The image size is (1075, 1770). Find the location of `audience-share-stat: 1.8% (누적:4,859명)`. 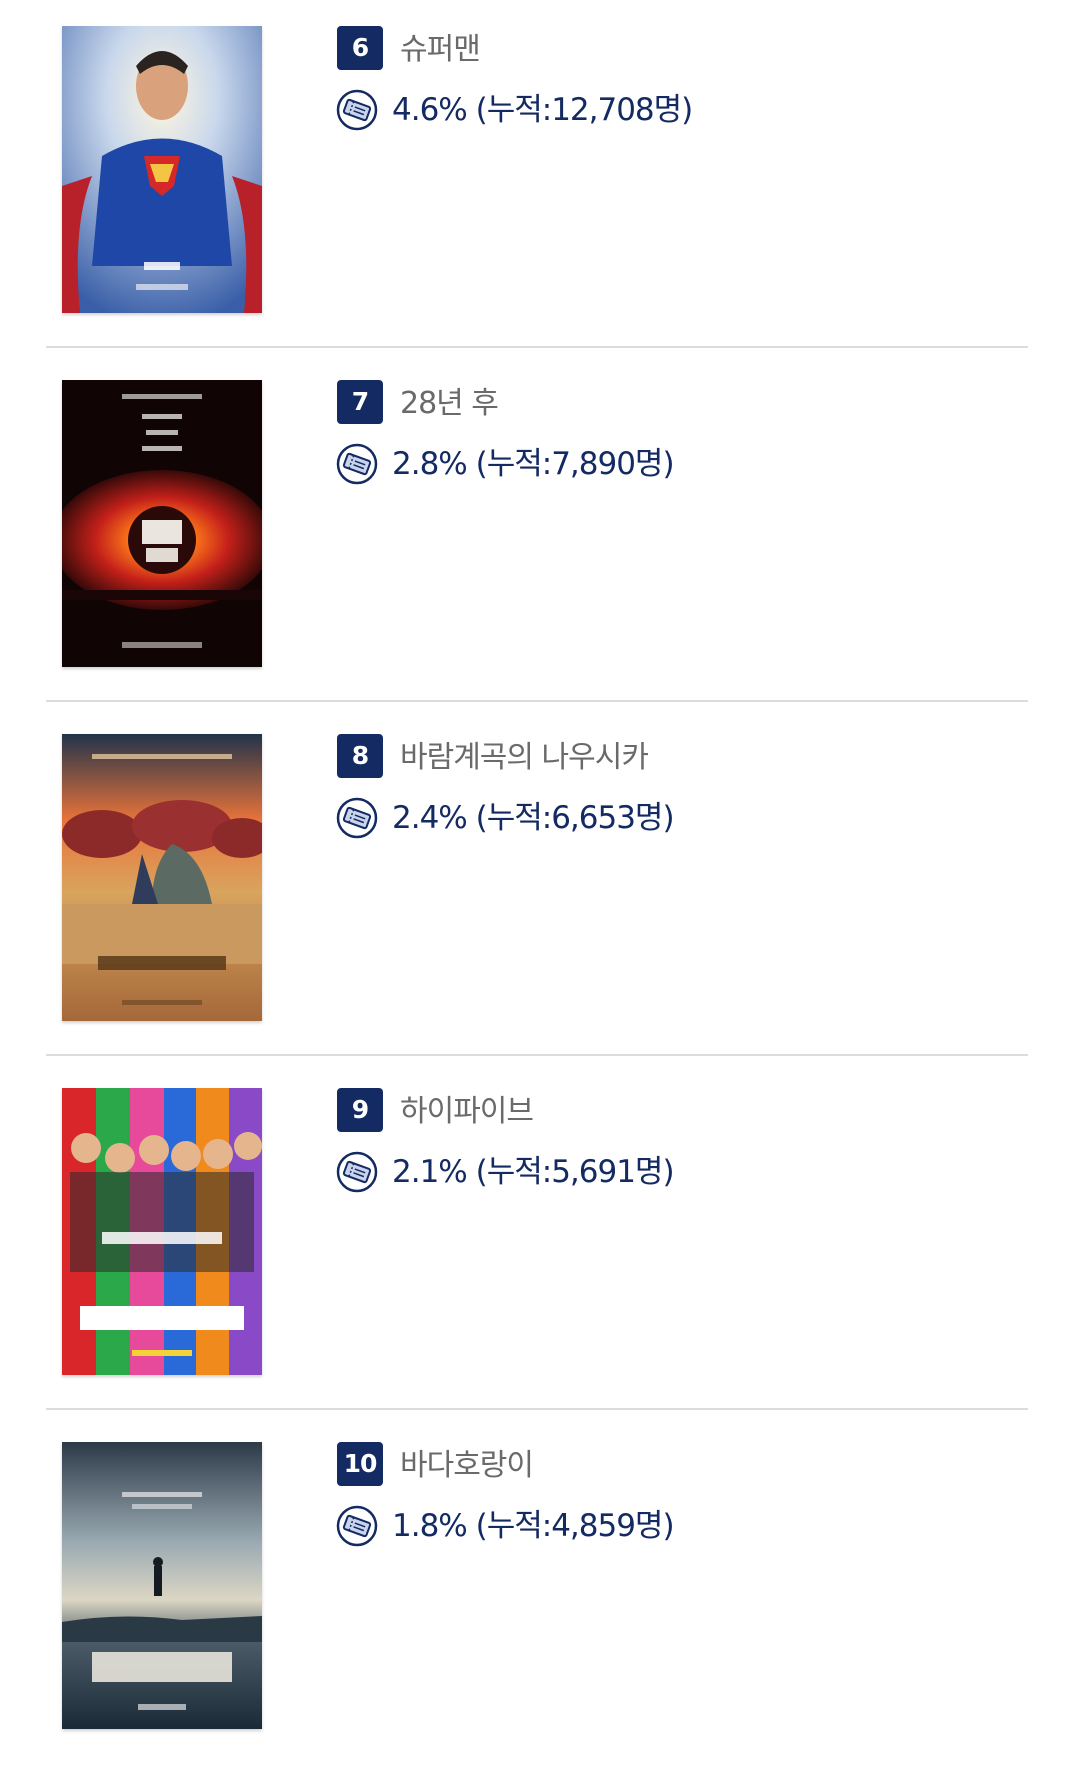

audience-share-stat: 1.8% (누적:4,859명) is located at coordinates (533, 1526).